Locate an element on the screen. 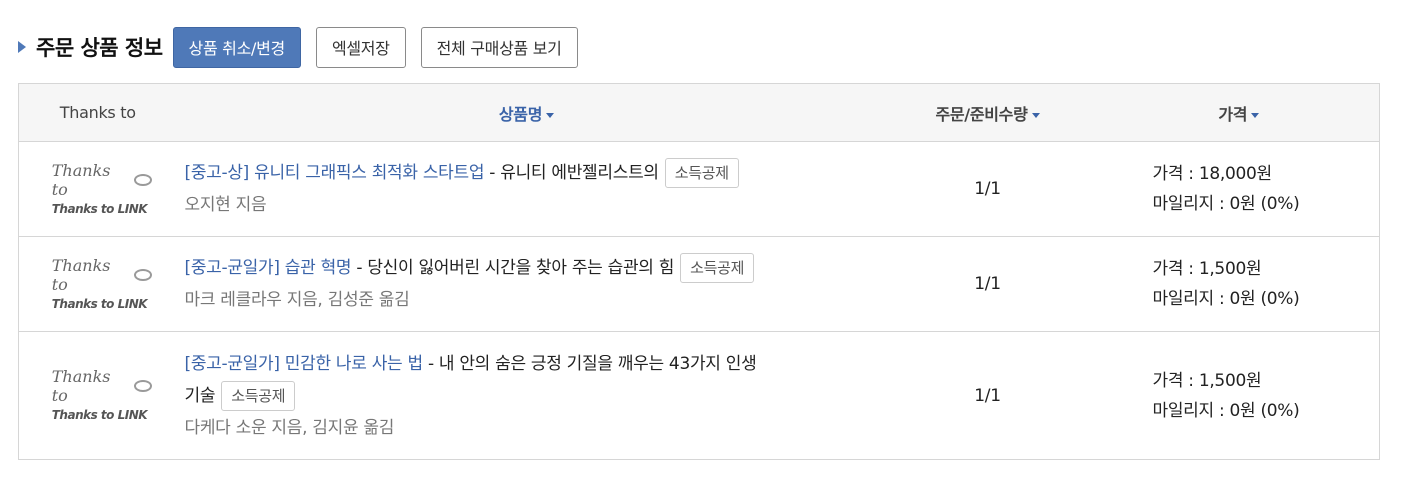  header-quantity-label: 주문/준비수량 is located at coordinates (981, 114).